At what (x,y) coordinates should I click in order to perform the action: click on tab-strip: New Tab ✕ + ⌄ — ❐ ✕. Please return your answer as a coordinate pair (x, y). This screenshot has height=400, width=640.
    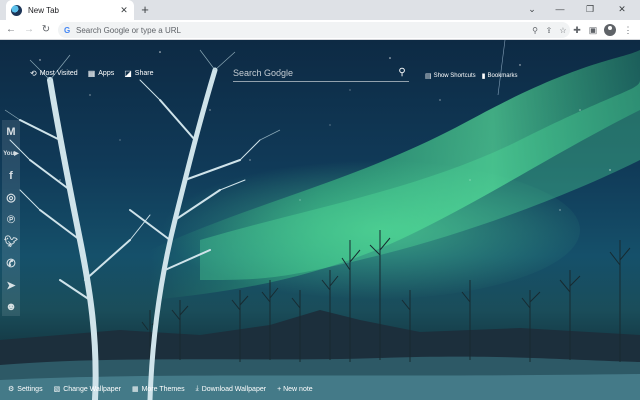
    Looking at the image, I should click on (320, 10).